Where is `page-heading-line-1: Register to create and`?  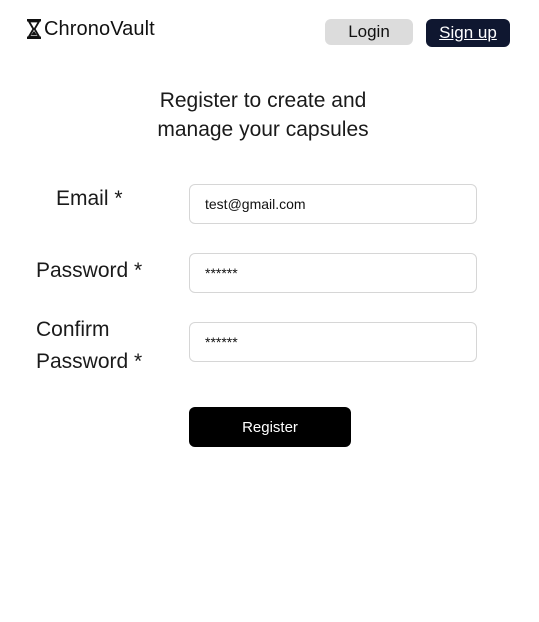 page-heading-line-1: Register to create and is located at coordinates (263, 100).